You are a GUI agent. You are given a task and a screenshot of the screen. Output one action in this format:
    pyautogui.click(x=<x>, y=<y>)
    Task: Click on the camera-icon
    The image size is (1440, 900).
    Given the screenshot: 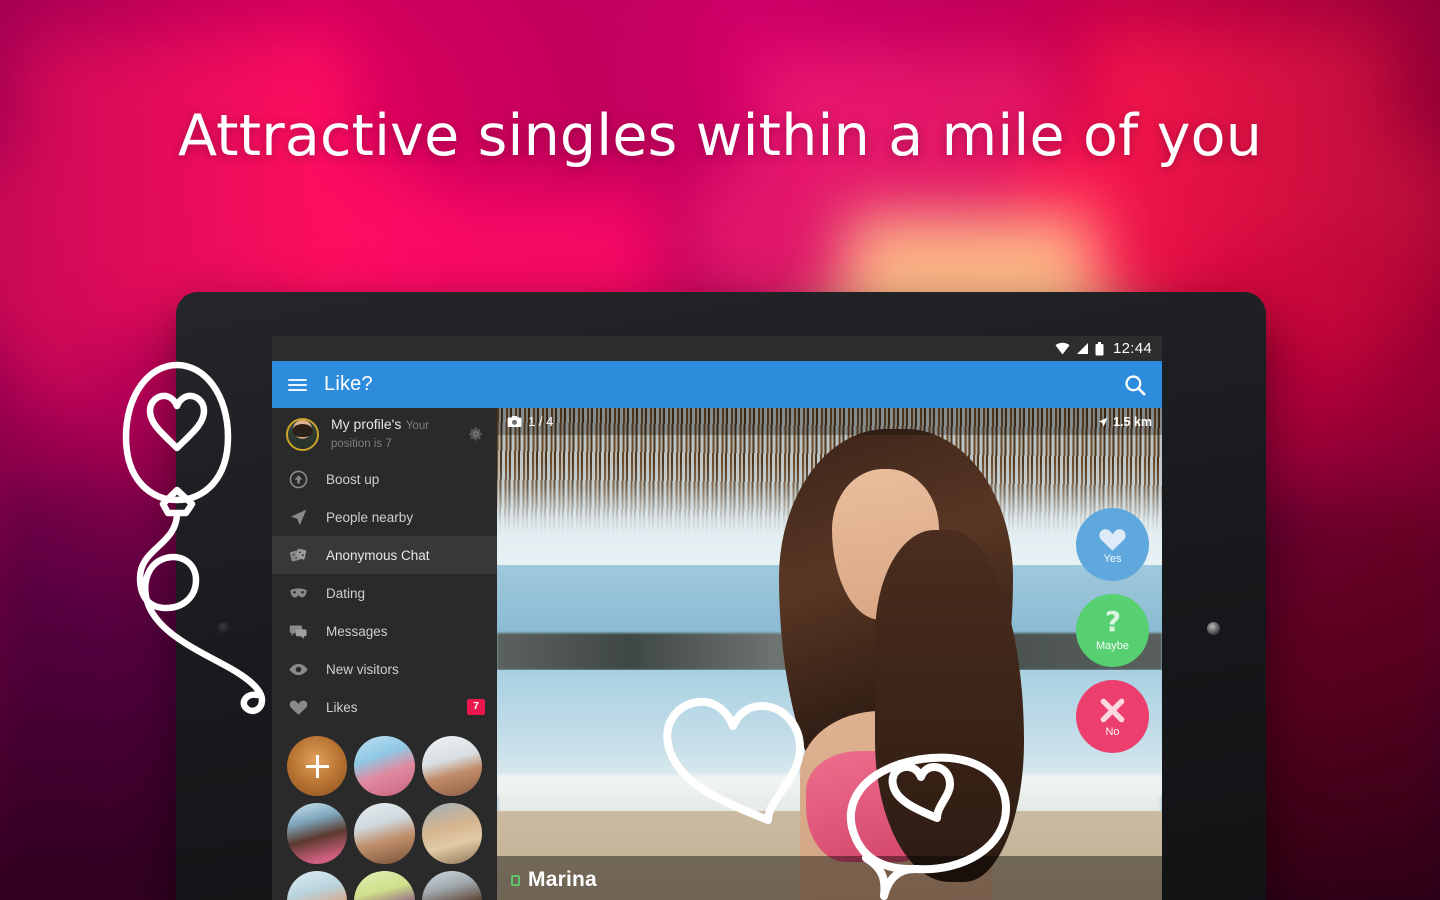 What is the action you would take?
    pyautogui.click(x=514, y=421)
    